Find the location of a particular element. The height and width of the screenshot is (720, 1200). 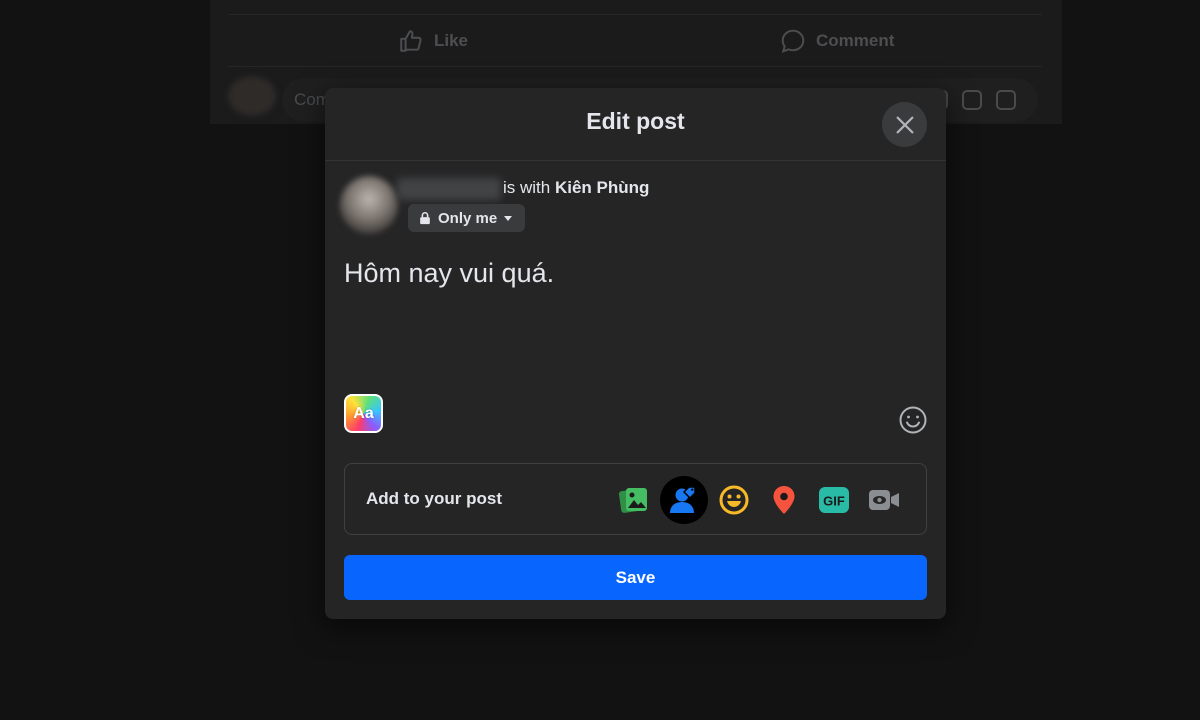

dialog-title: Edit post is located at coordinates (635, 121).